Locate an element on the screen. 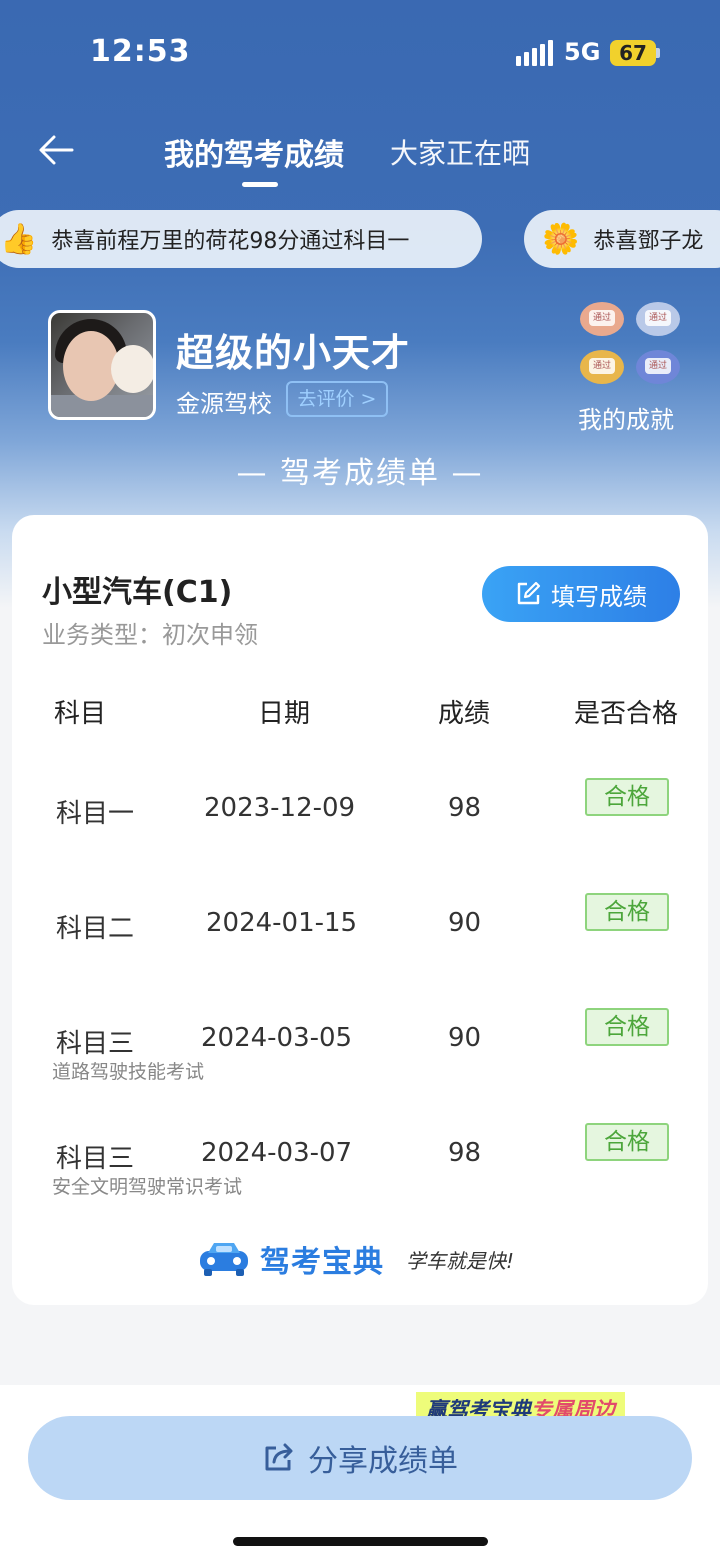 The image size is (720, 1561). brand-slogan: 学车就是快! is located at coordinates (460, 1261).